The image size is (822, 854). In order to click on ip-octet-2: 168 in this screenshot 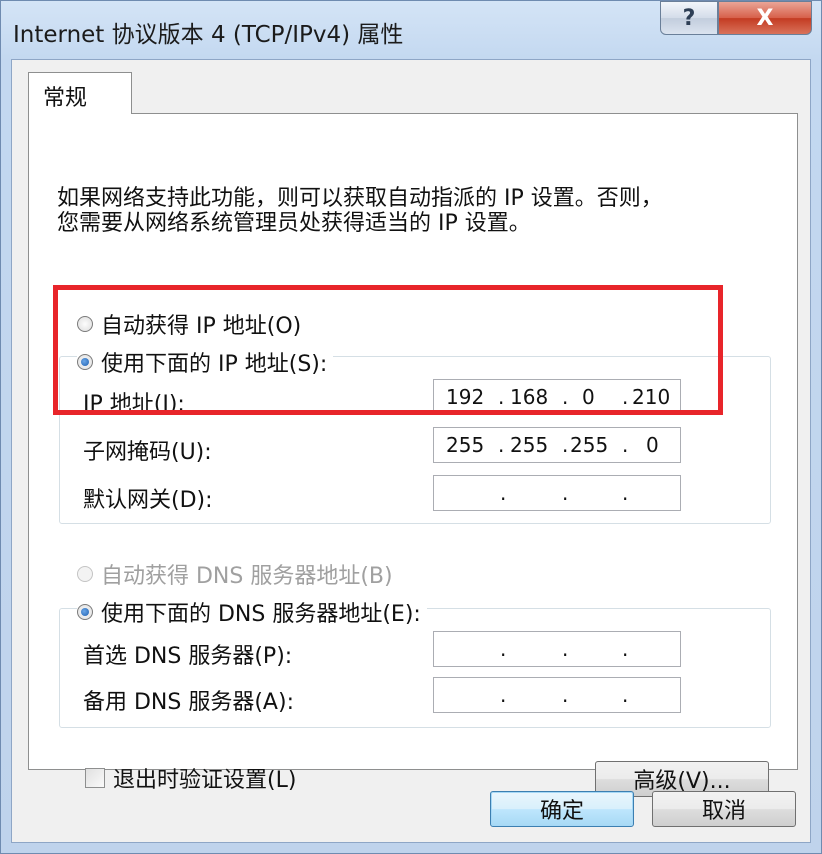, I will do `click(529, 397)`.